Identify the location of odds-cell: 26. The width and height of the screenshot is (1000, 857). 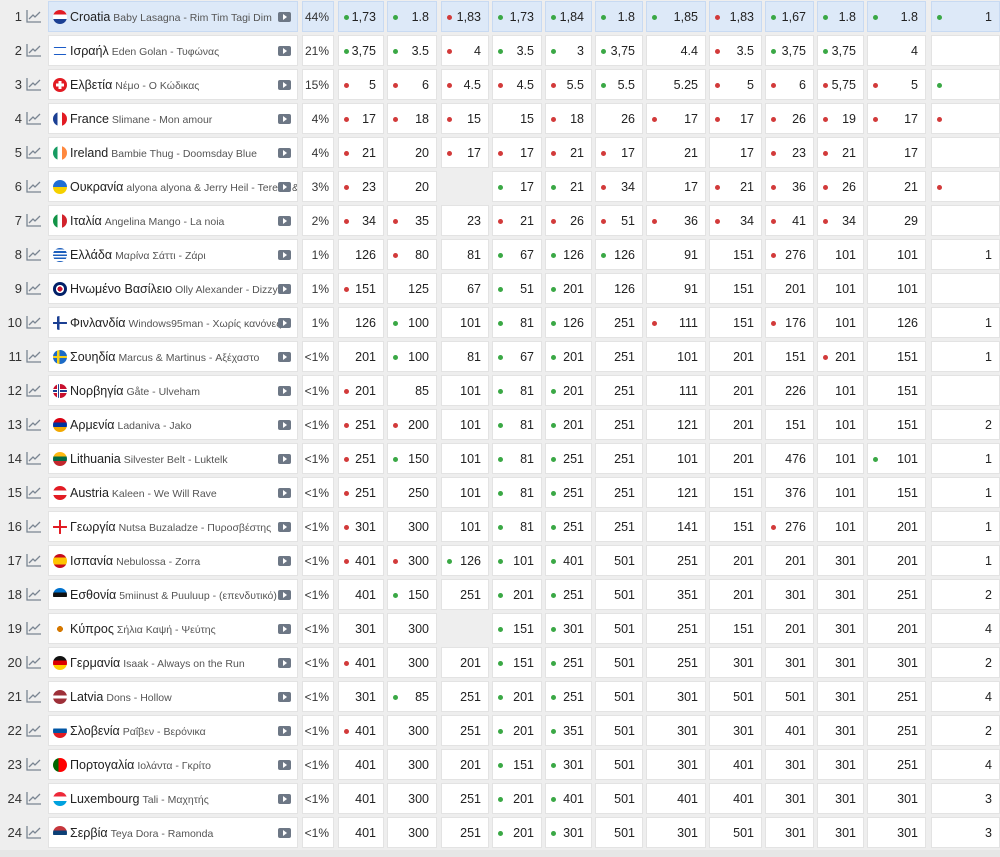
(789, 118).